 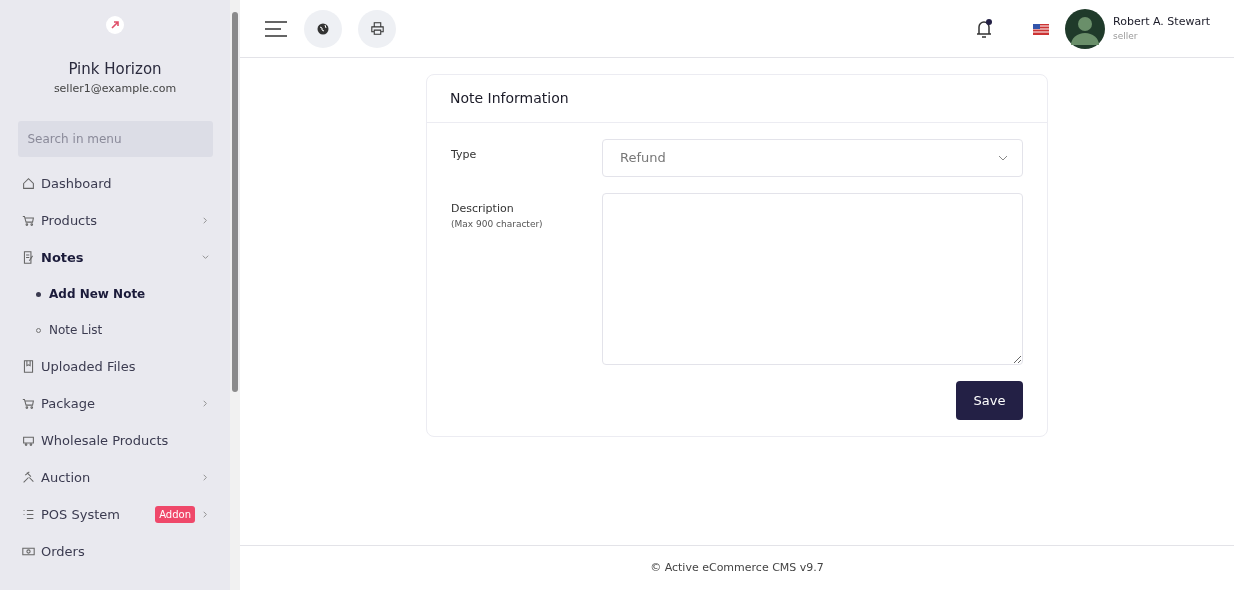 I want to click on save-button: Save, so click(x=989, y=400).